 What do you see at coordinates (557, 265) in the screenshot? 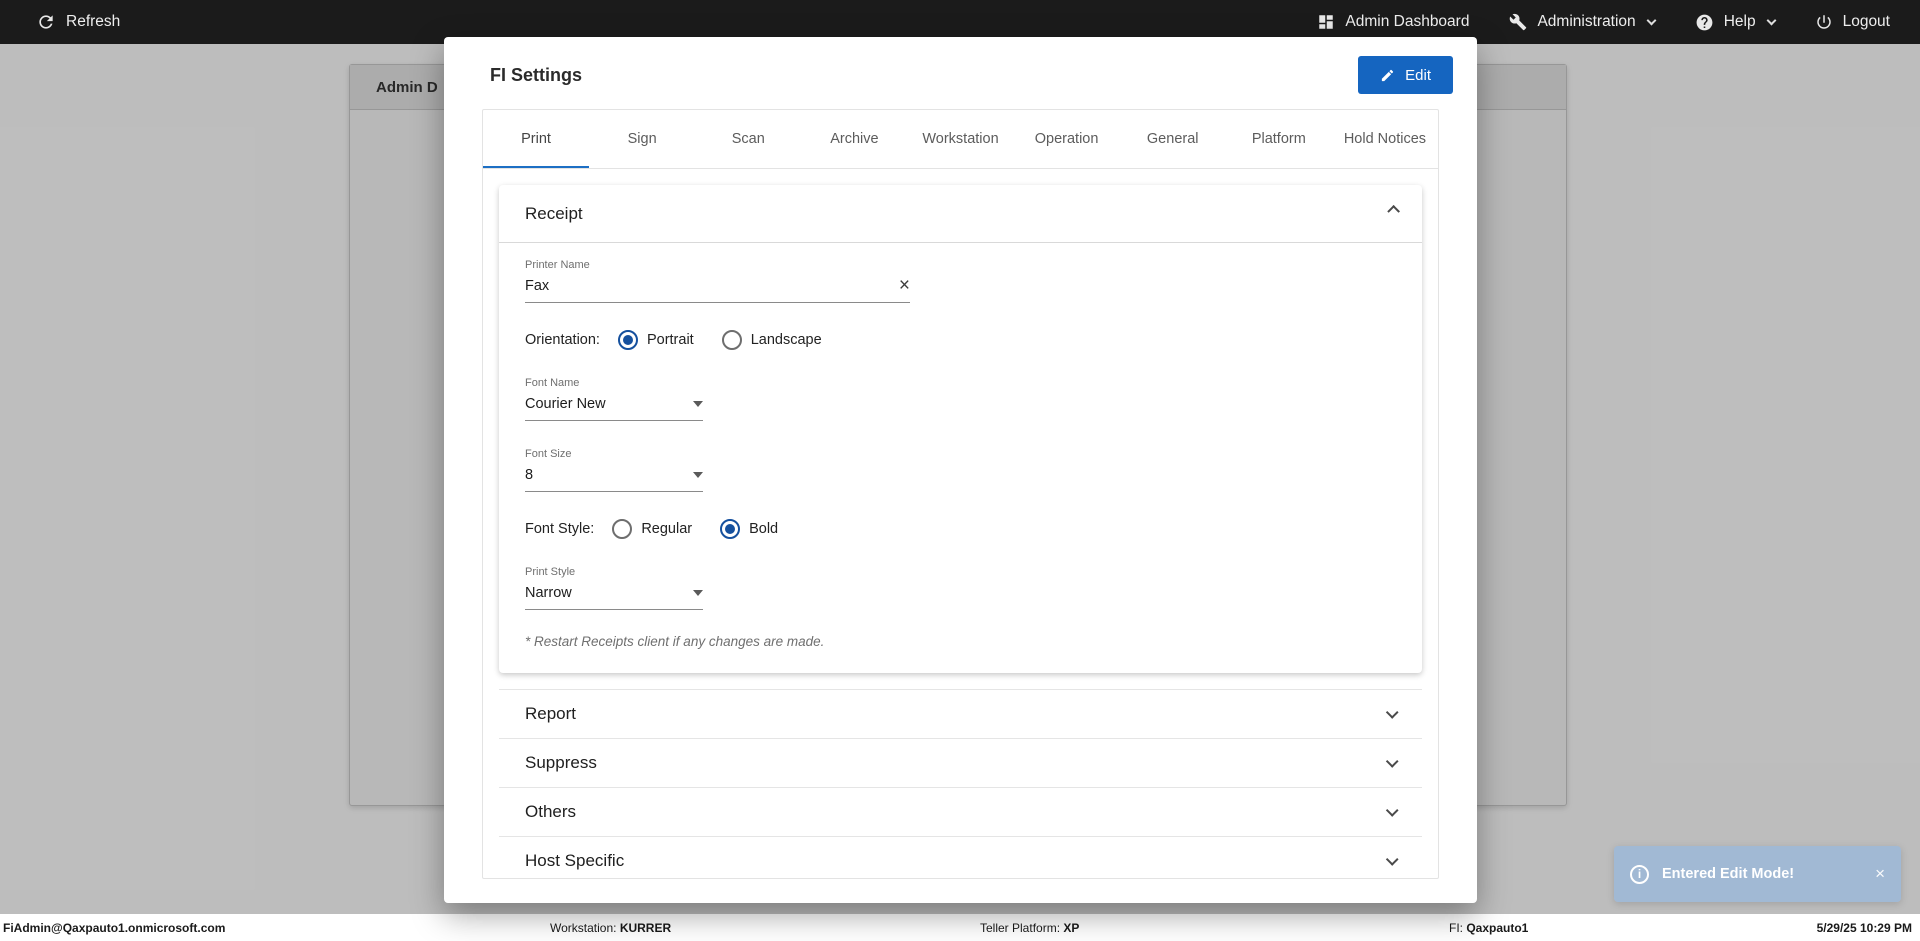
I see `printer-name-label: Printer Name` at bounding box center [557, 265].